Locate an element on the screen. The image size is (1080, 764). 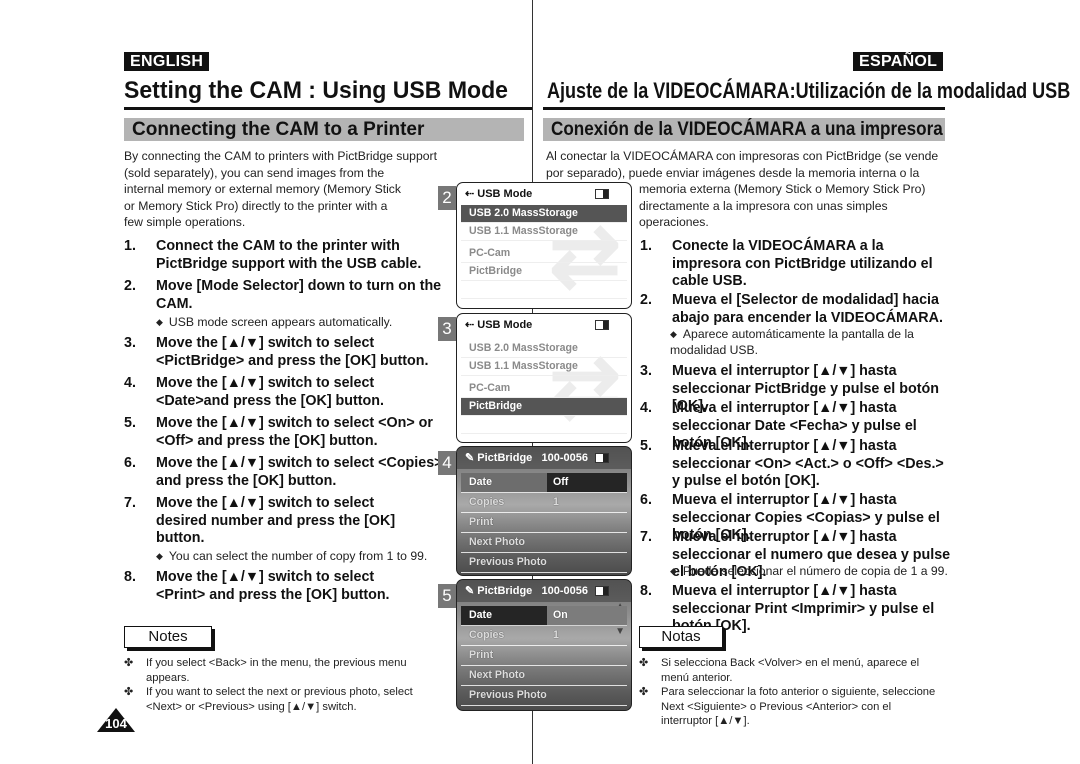
notes-label-en: Notes is located at coordinates (168, 637).